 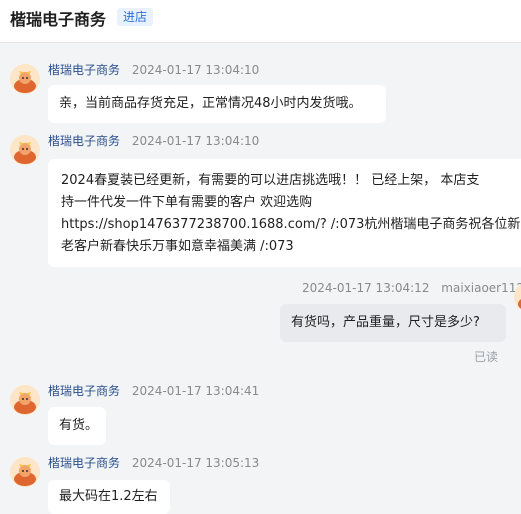 What do you see at coordinates (385, 322) in the screenshot?
I see `message-text: 有货吗，产品重量，尺寸是多少?` at bounding box center [385, 322].